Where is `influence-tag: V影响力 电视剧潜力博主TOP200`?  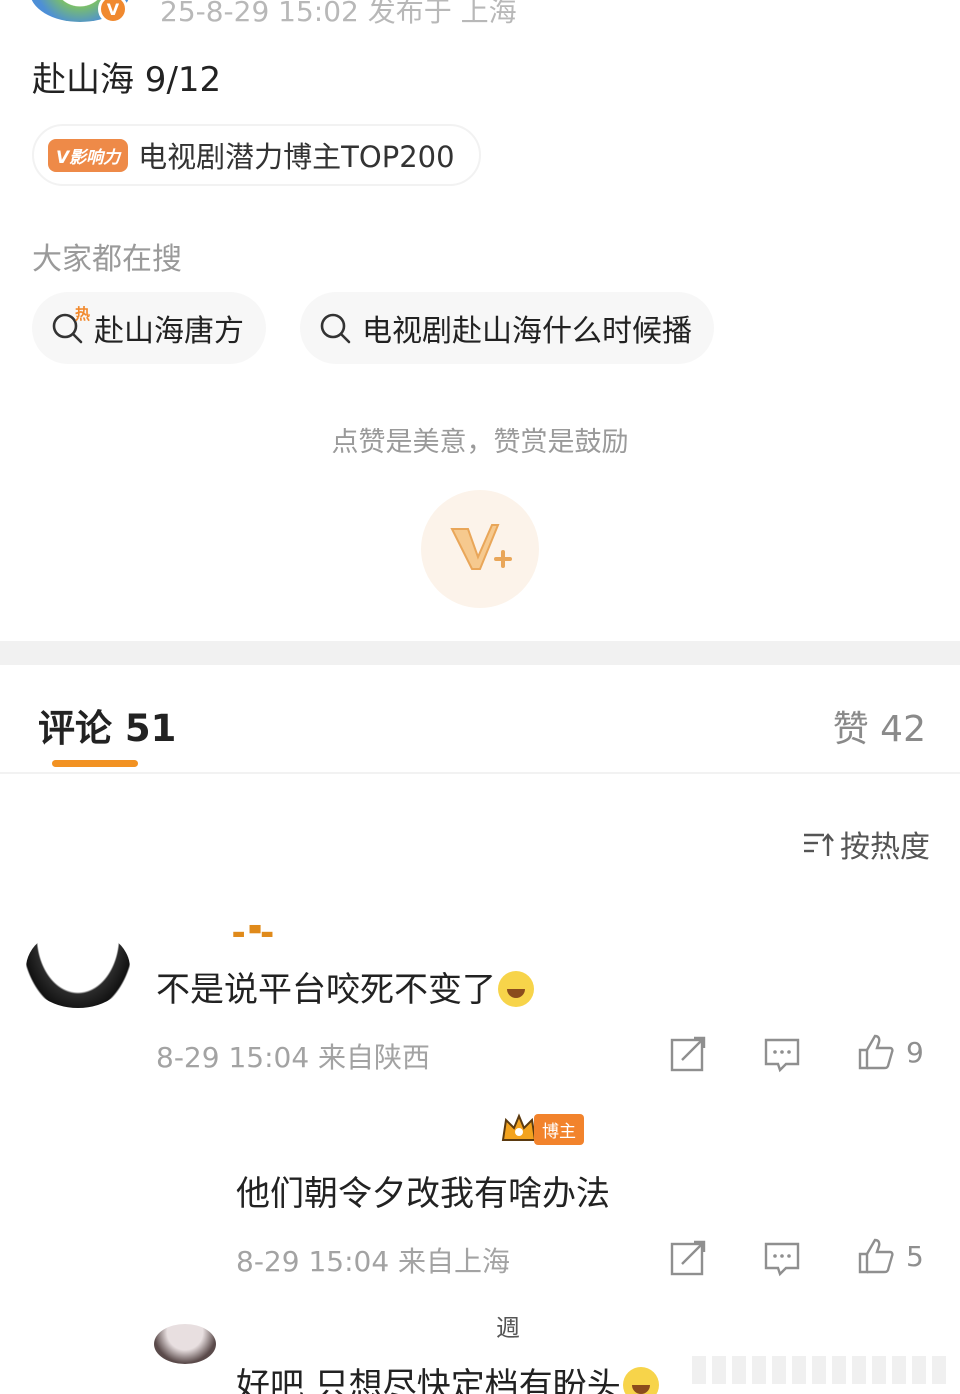
influence-tag: V影响力 电视剧潜力博主TOP200 is located at coordinates (256, 155).